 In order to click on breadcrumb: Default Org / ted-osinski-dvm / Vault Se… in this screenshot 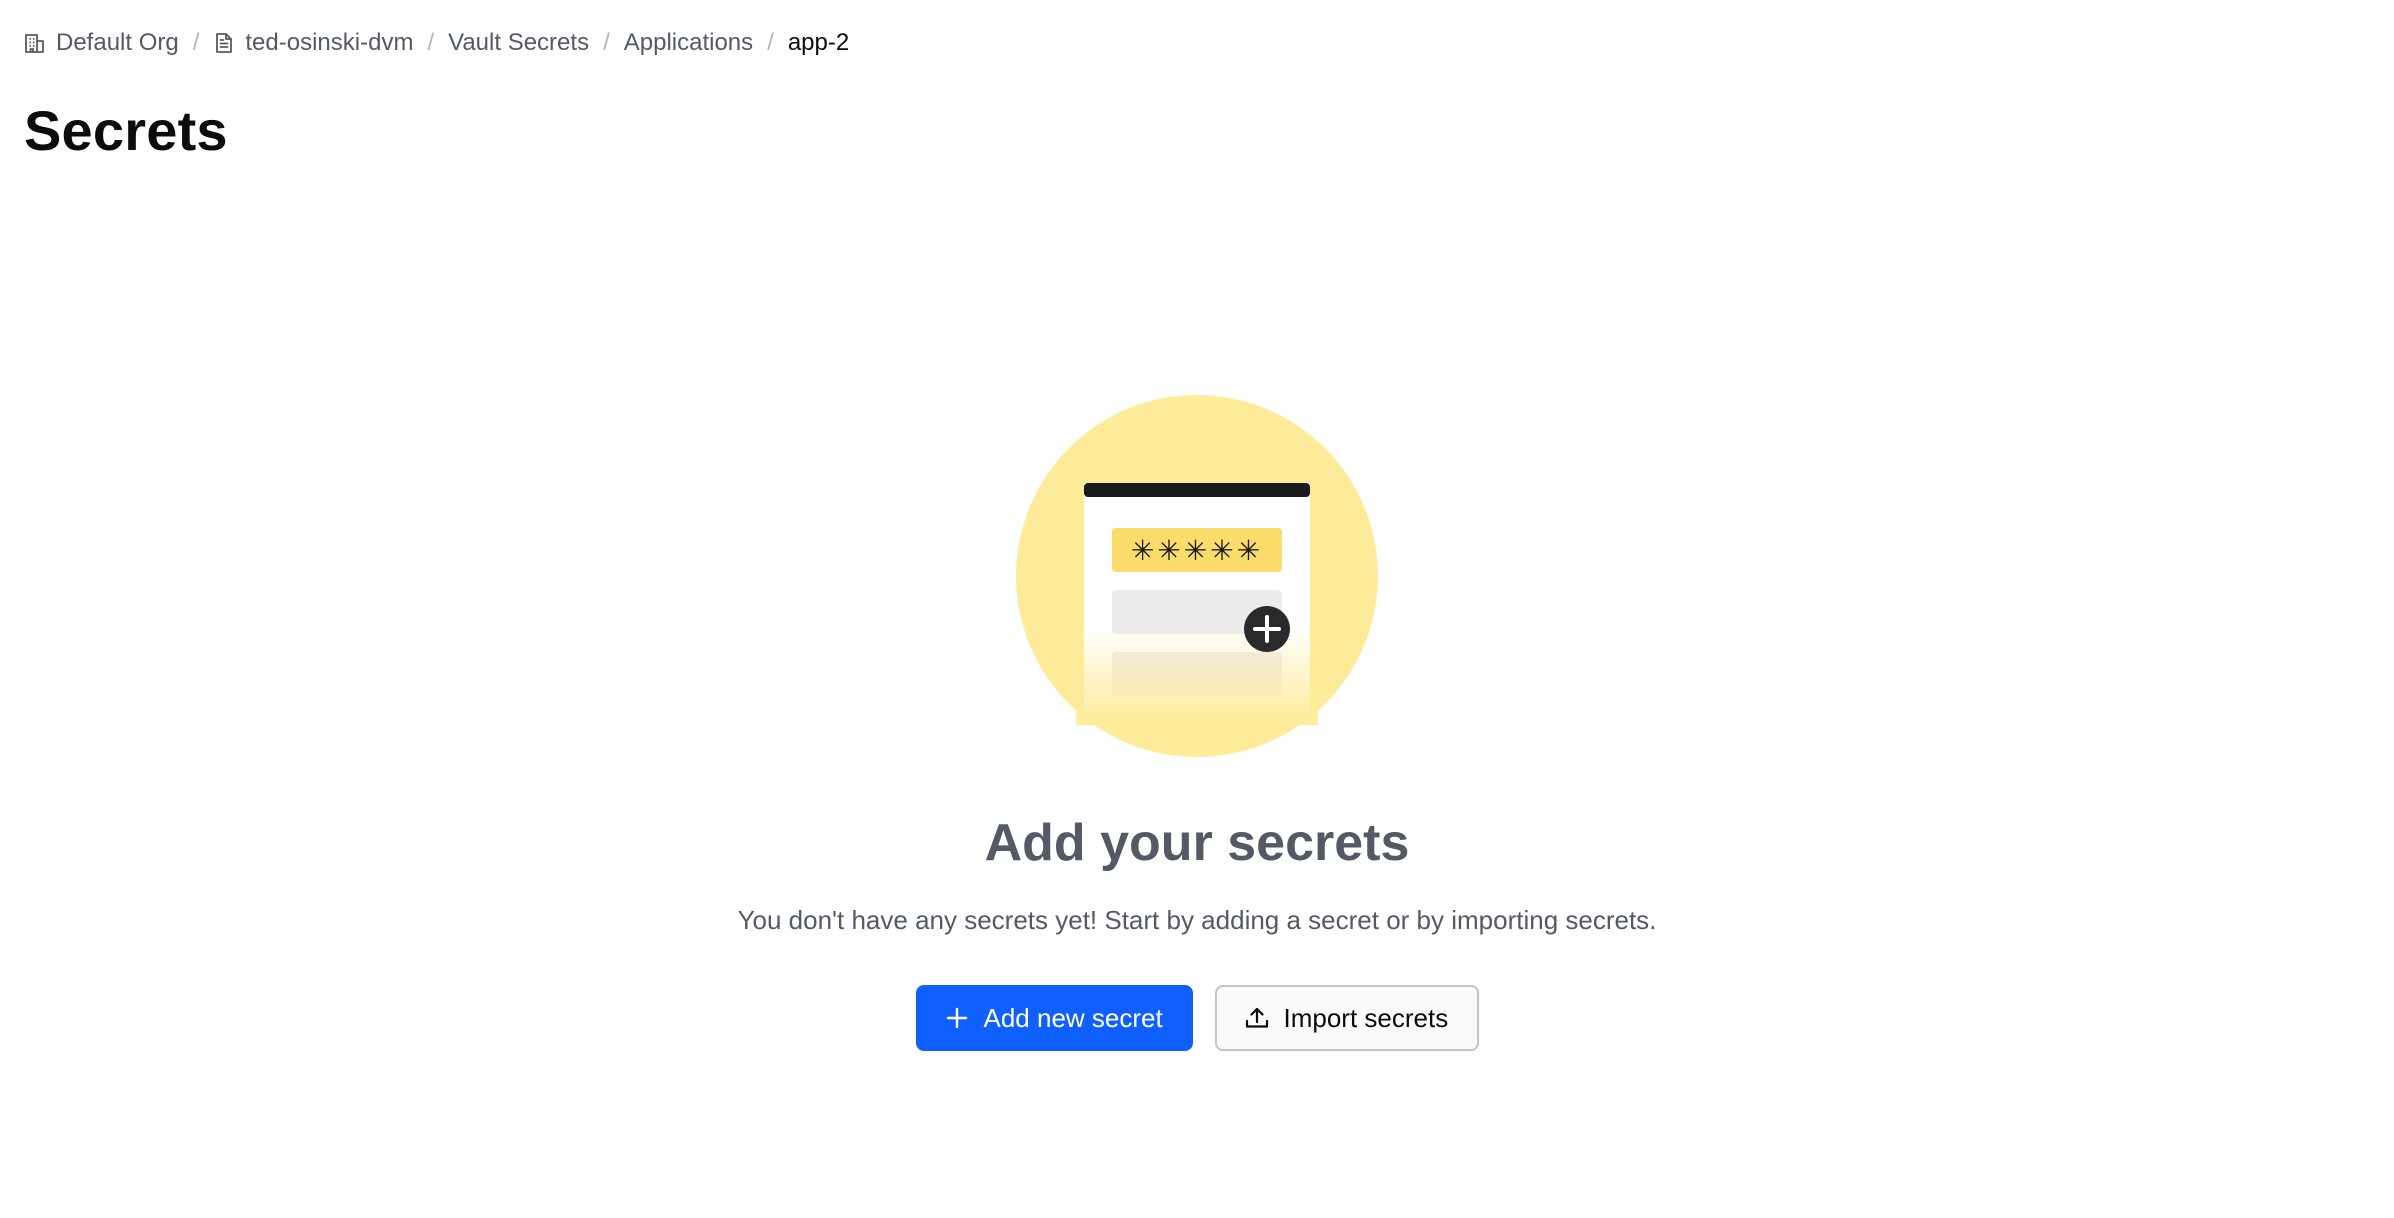, I will do `click(436, 43)`.